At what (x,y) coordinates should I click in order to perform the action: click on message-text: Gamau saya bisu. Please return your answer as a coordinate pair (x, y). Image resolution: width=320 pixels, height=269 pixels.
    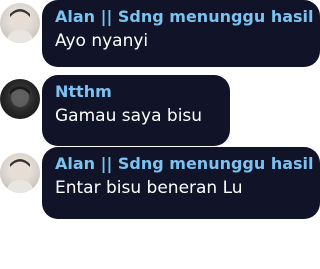
    Looking at the image, I should click on (129, 116).